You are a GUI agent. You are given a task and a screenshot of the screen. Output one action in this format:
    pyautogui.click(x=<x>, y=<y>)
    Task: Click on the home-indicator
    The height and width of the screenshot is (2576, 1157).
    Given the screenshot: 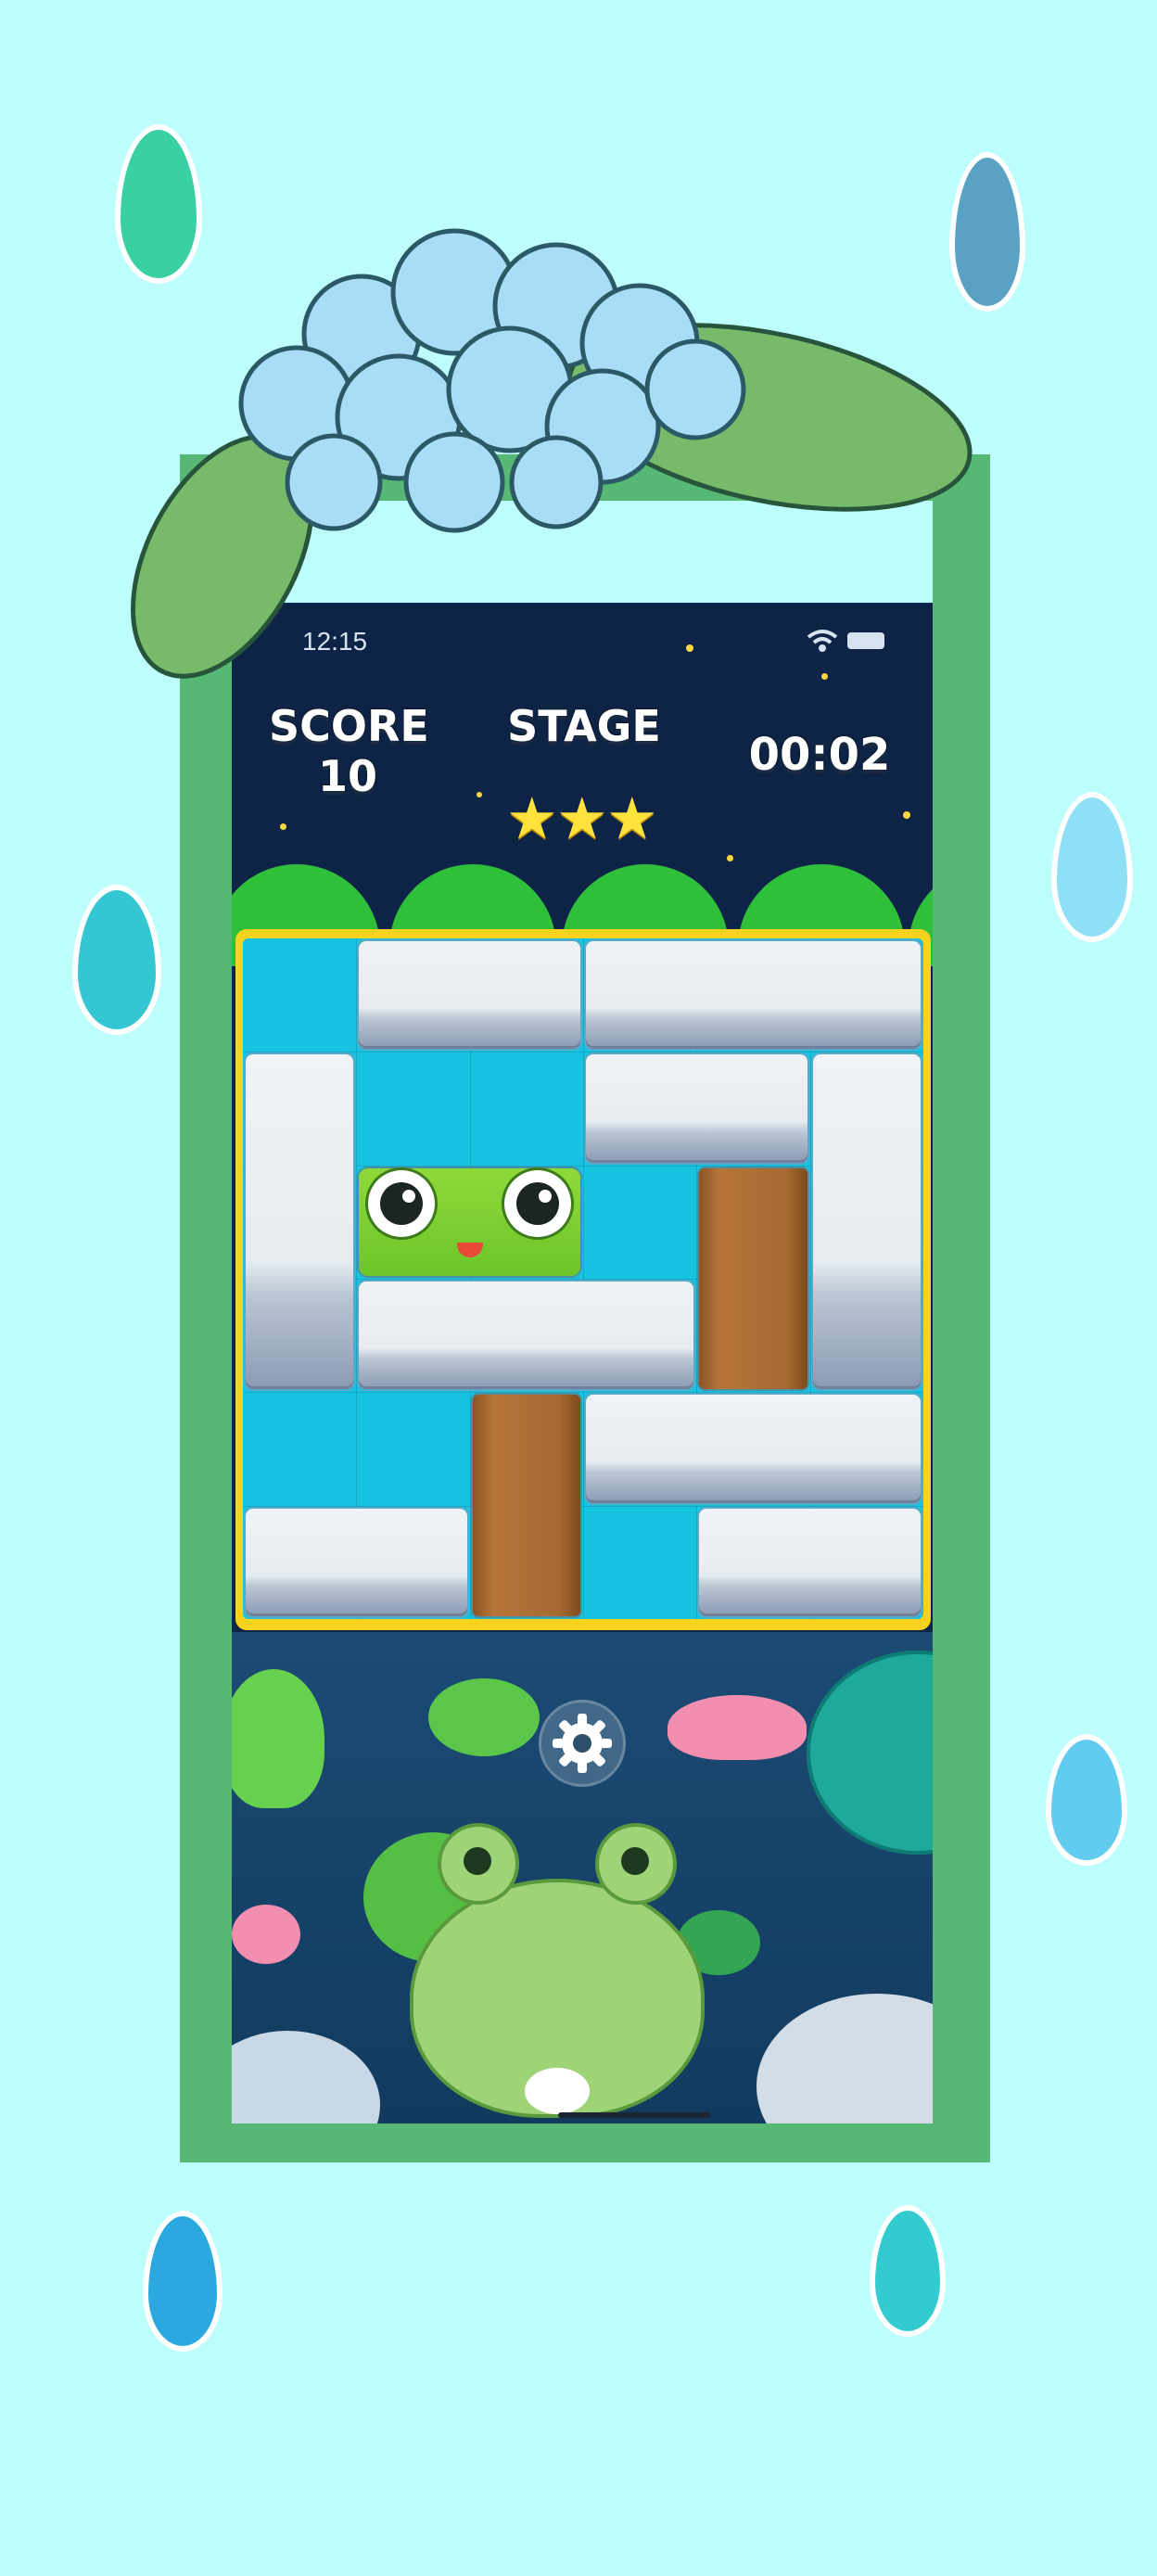 What is the action you would take?
    pyautogui.click(x=634, y=2115)
    